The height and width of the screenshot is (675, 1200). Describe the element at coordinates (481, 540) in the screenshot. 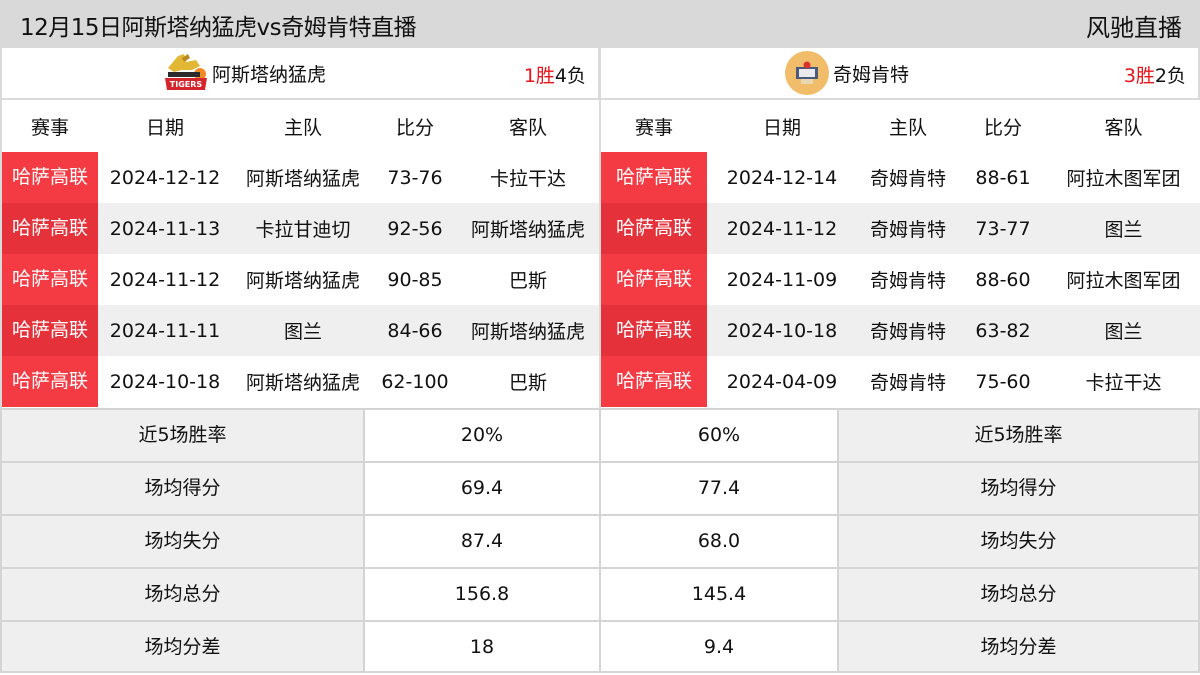

I see `stat-value-left: 87.4` at that location.